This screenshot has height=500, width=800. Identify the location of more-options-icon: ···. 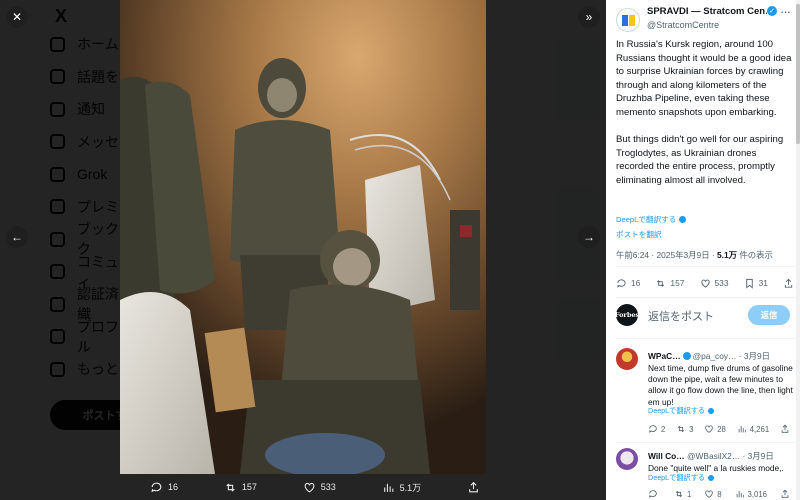
(785, 11).